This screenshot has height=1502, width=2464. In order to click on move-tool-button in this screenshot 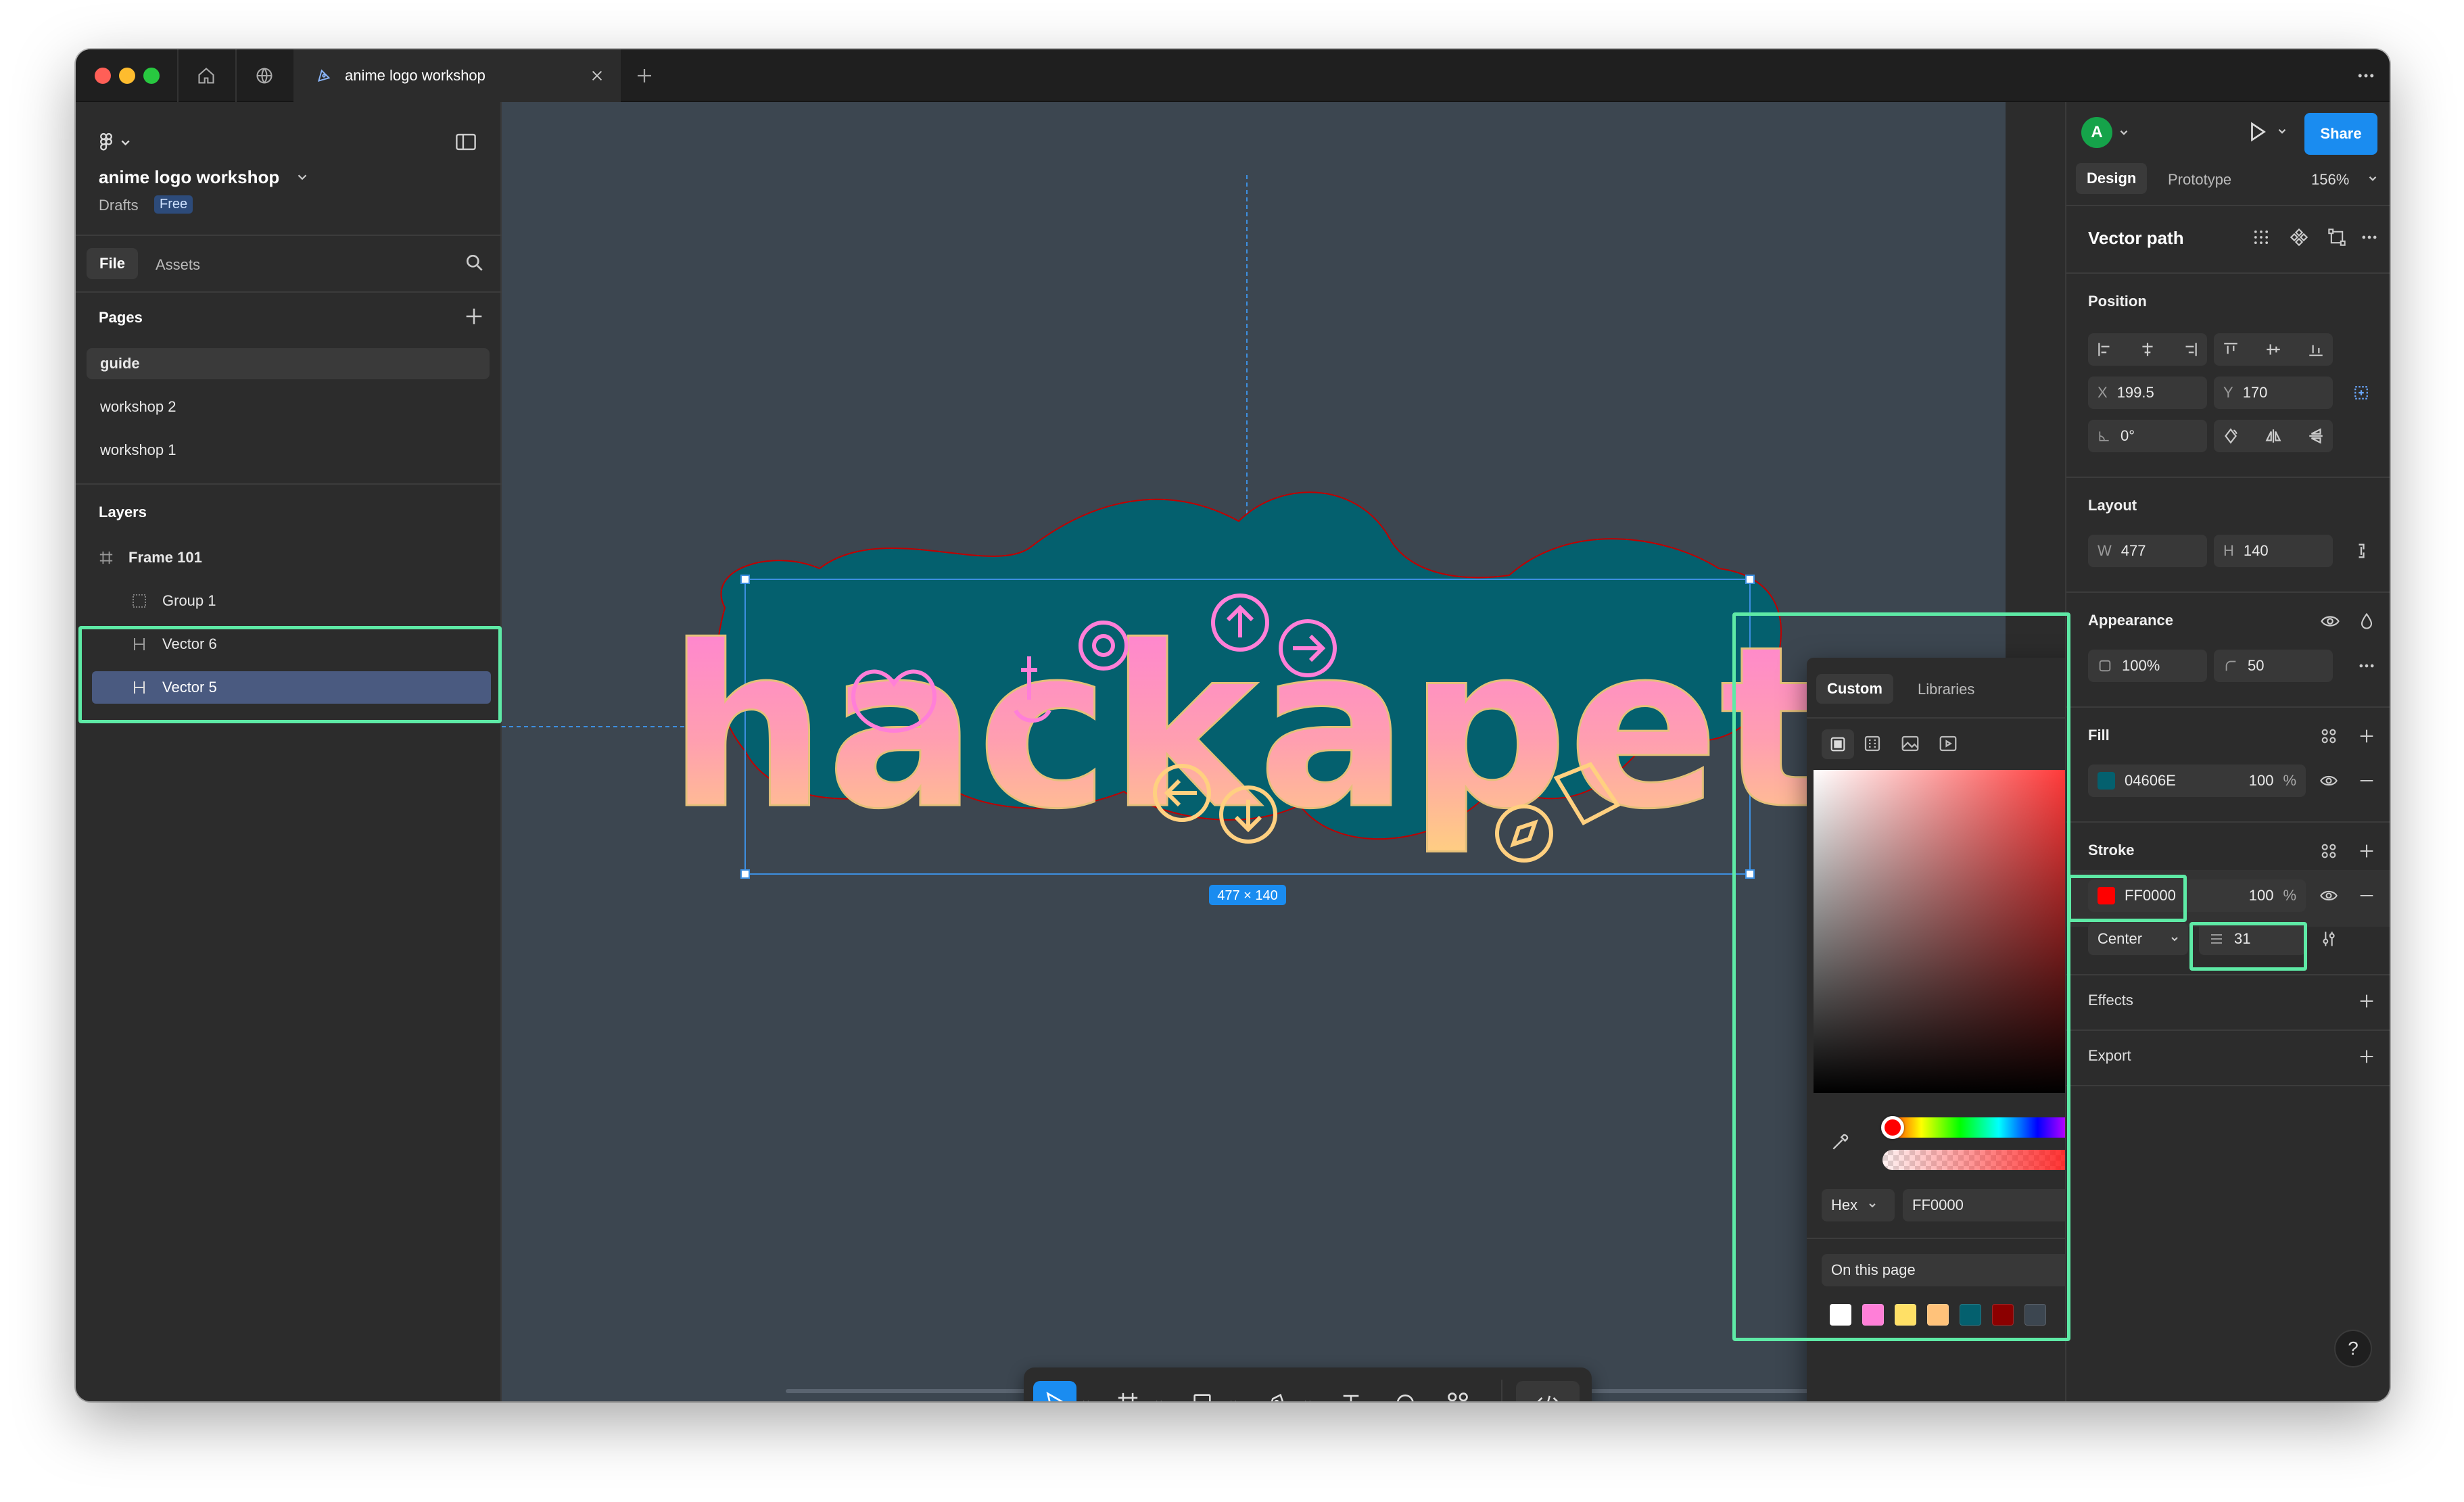, I will do `click(1054, 1391)`.